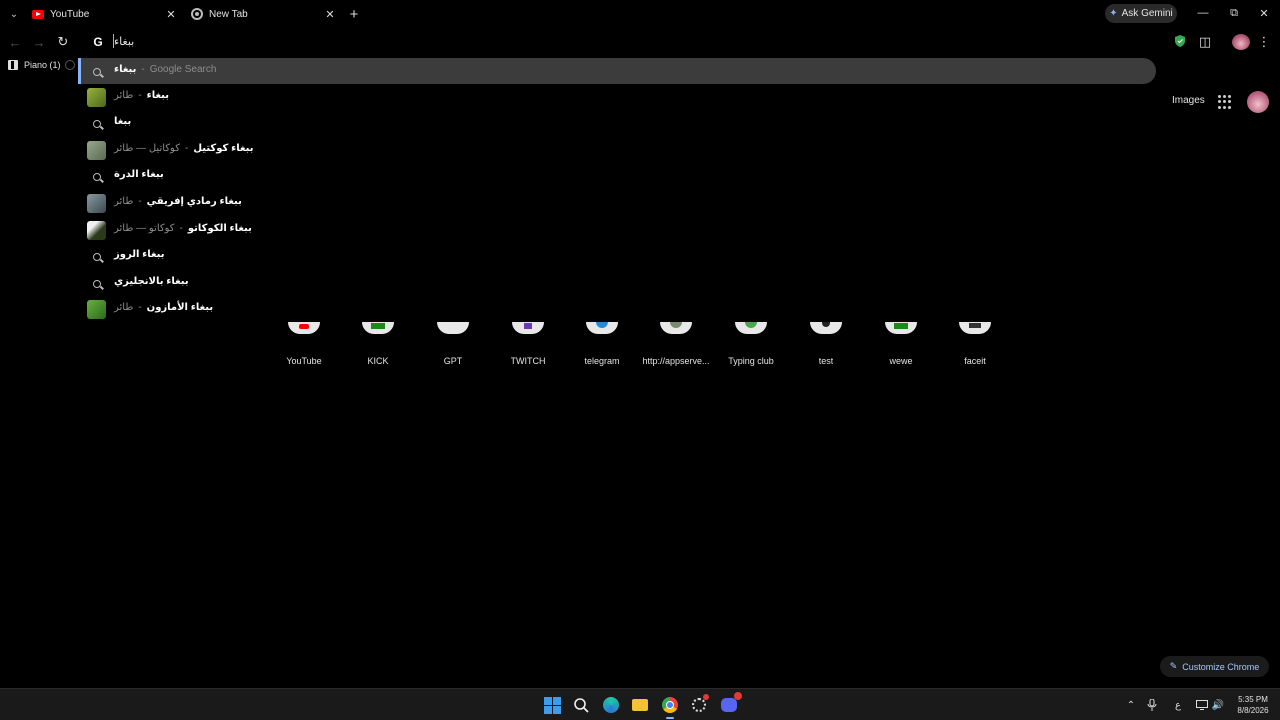  What do you see at coordinates (228, 14) in the screenshot?
I see `tab-title: New Tab` at bounding box center [228, 14].